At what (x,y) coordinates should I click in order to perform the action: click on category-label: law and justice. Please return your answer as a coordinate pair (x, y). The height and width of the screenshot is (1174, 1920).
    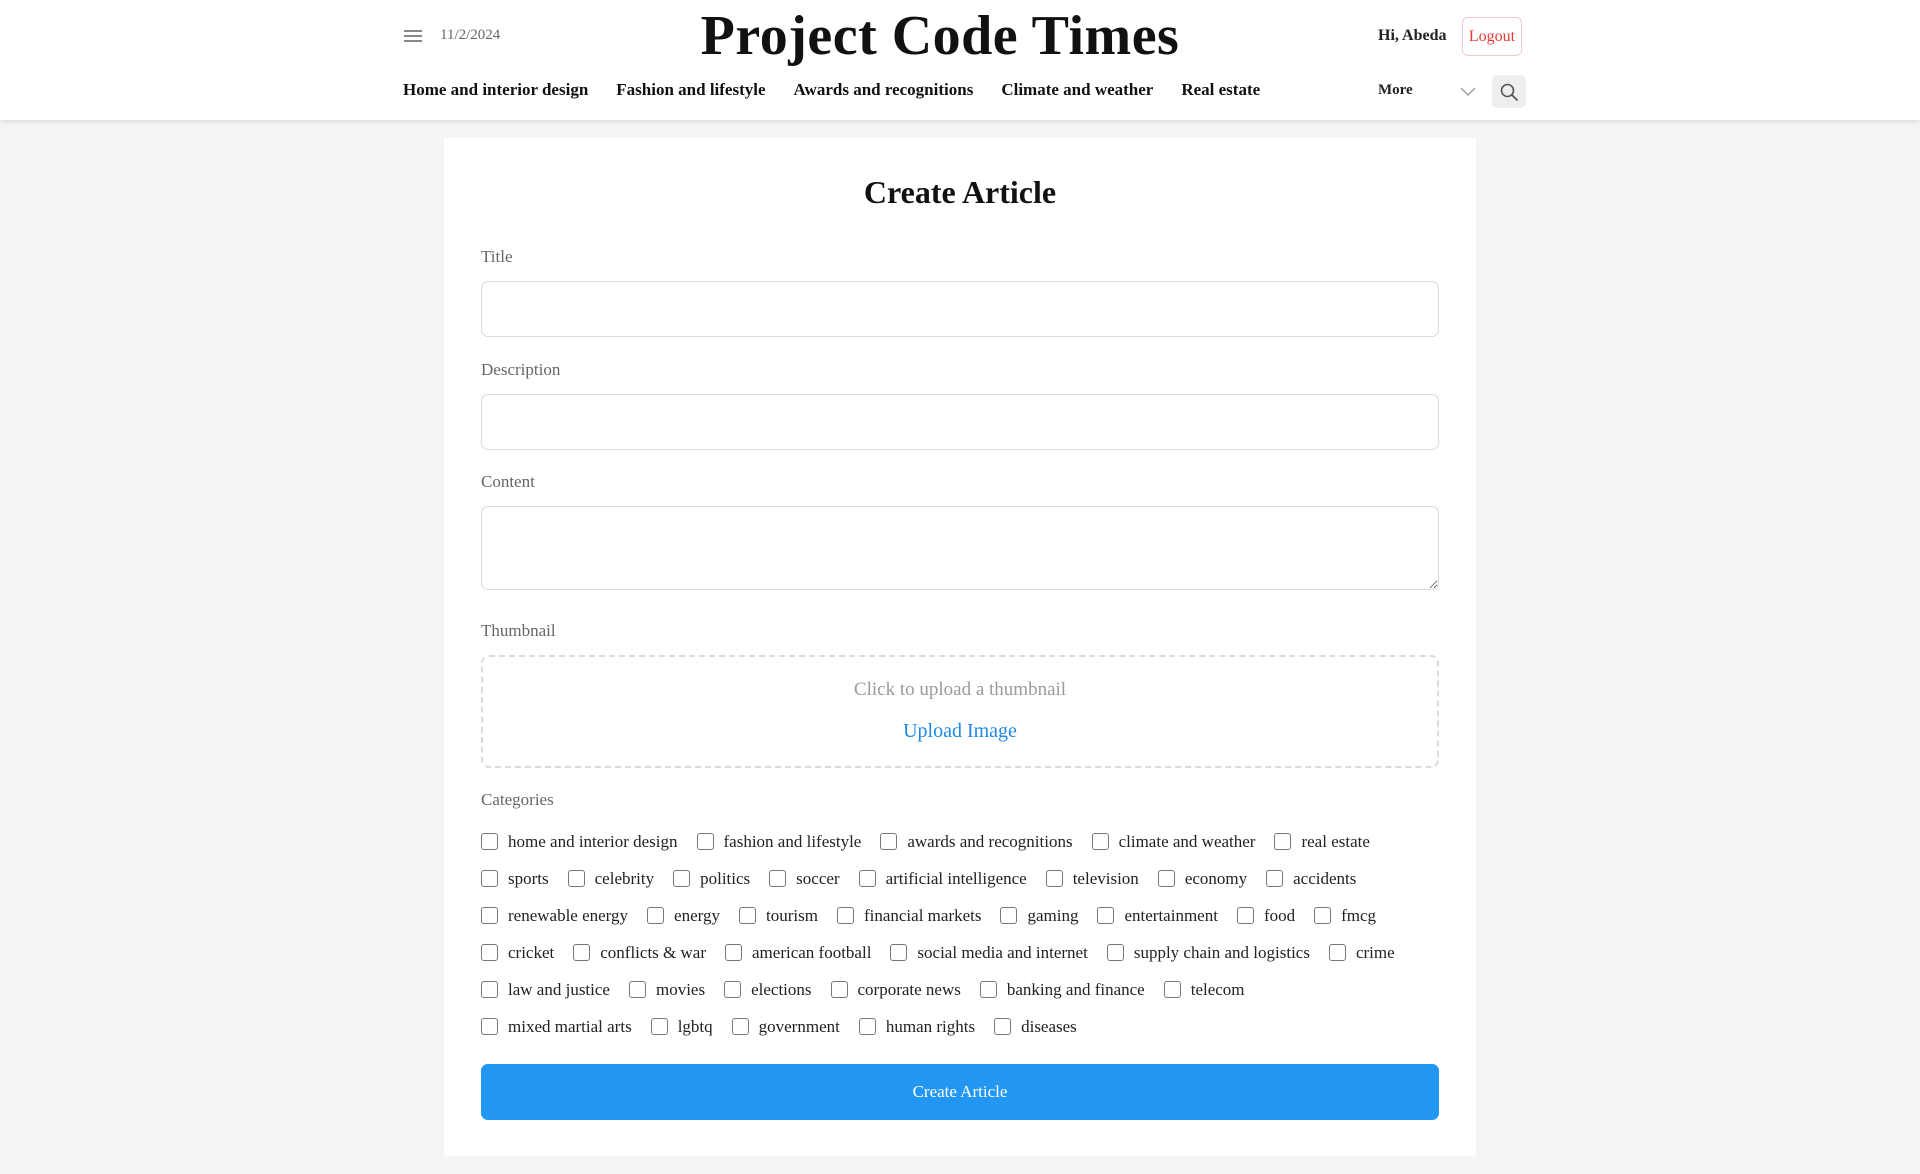
    Looking at the image, I should click on (559, 989).